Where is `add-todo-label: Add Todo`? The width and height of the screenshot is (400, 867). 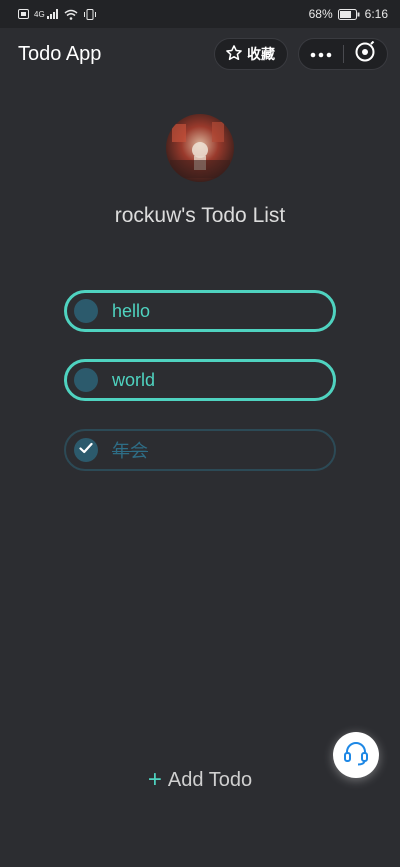
add-todo-label: Add Todo is located at coordinates (210, 779).